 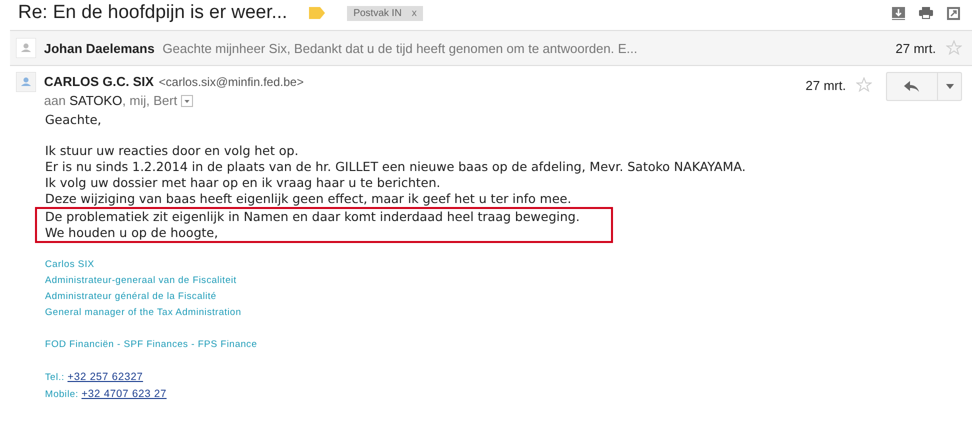 What do you see at coordinates (953, 13) in the screenshot?
I see `new-window-icon` at bounding box center [953, 13].